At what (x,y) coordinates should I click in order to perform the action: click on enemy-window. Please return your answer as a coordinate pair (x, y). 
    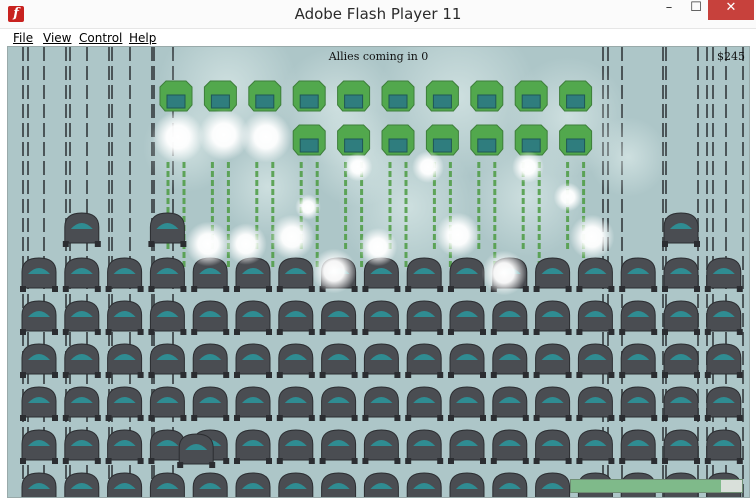
    Looking at the image, I should click on (354, 145).